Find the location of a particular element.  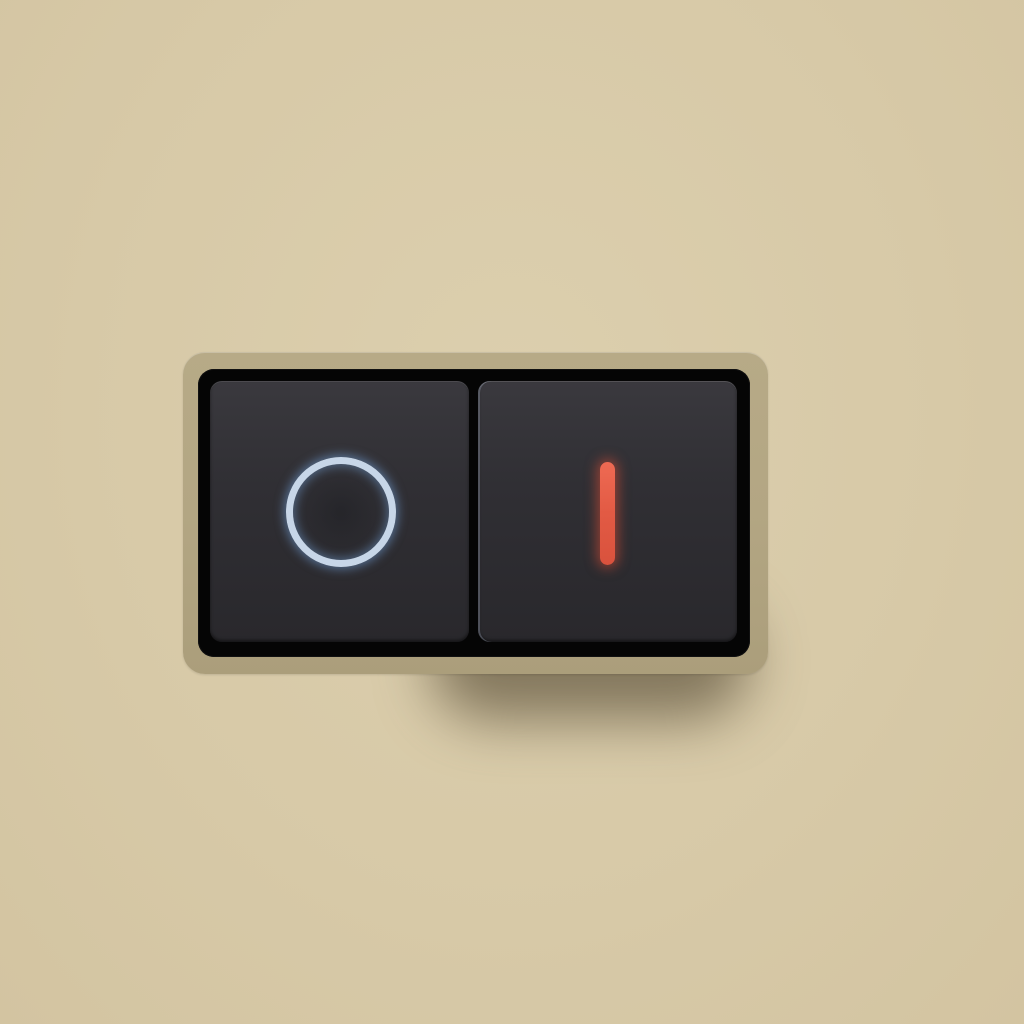

on-bar-icon is located at coordinates (607, 513).